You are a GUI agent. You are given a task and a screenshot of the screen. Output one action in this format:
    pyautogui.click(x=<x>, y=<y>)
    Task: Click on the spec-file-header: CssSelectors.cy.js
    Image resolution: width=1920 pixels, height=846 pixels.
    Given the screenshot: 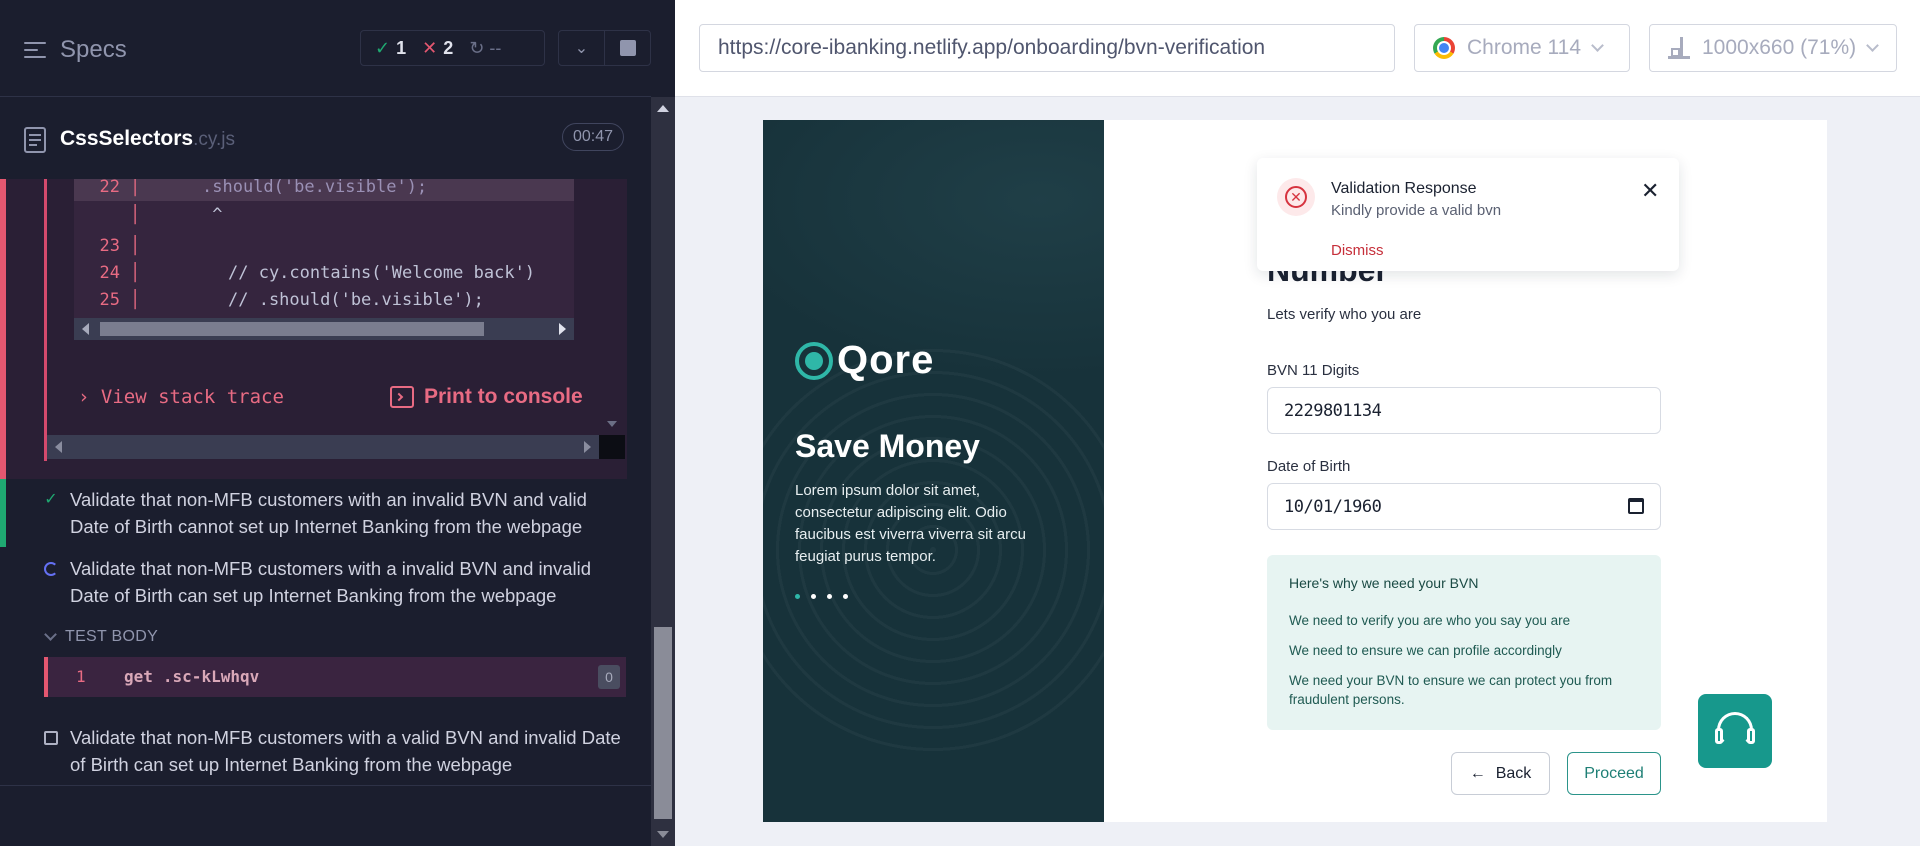 What is the action you would take?
    pyautogui.click(x=325, y=138)
    